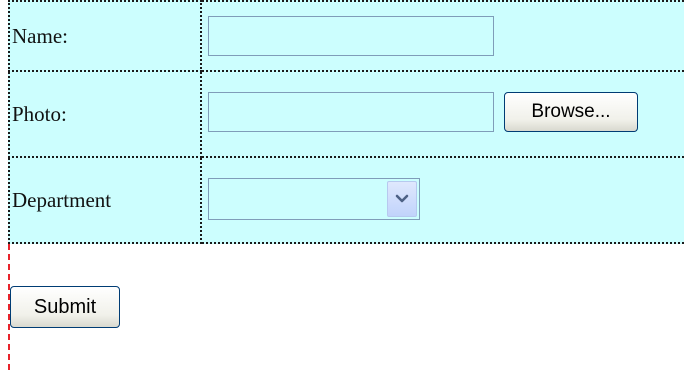 The image size is (684, 370). I want to click on name-label: Name:, so click(105, 36).